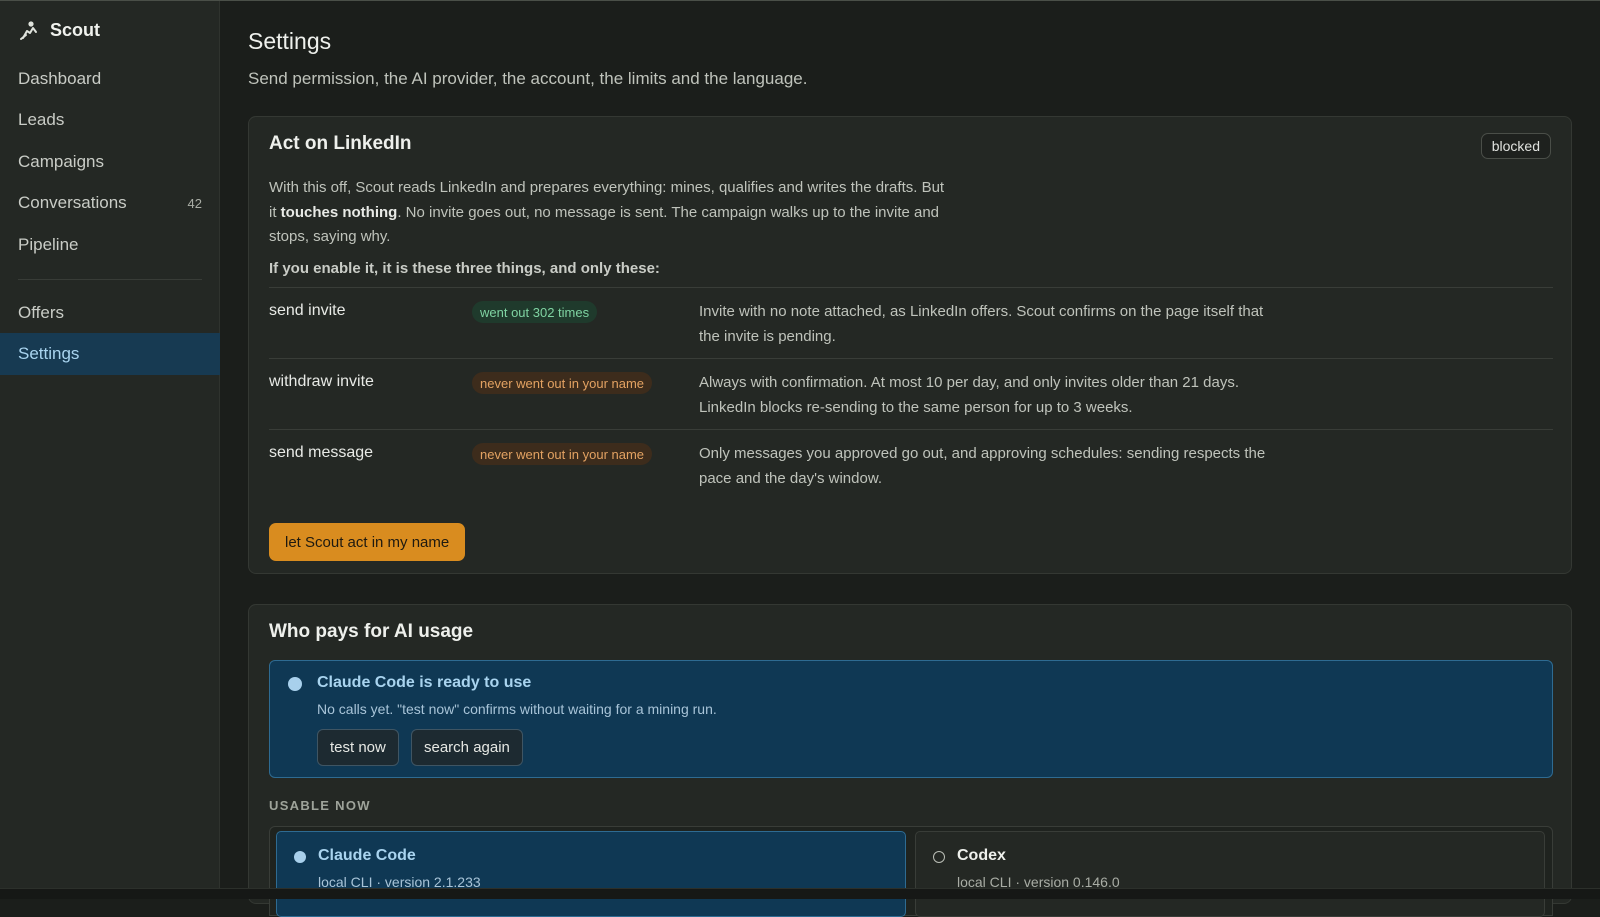 This screenshot has width=1600, height=917. I want to click on sidebar-item-label: Pipeline, so click(48, 244).